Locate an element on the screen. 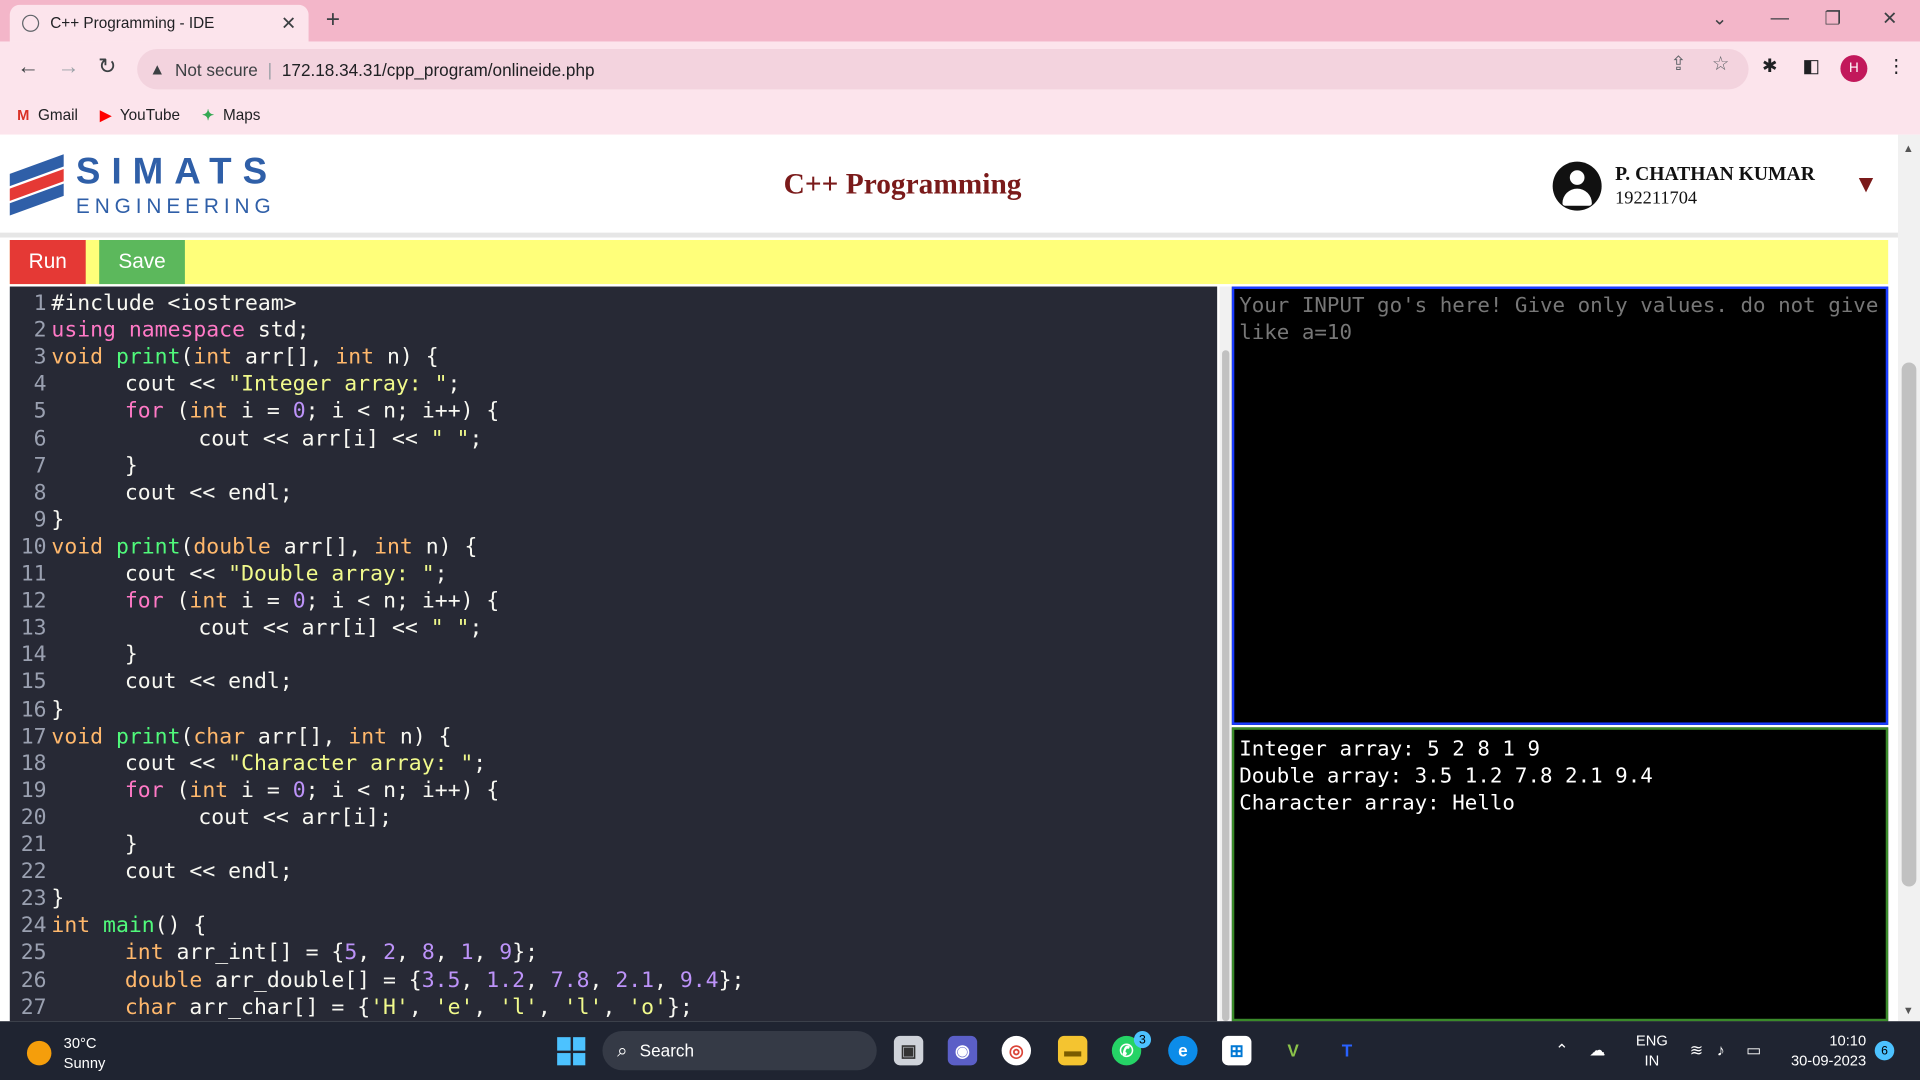 This screenshot has width=1920, height=1080. globe-icon is located at coordinates (31, 23).